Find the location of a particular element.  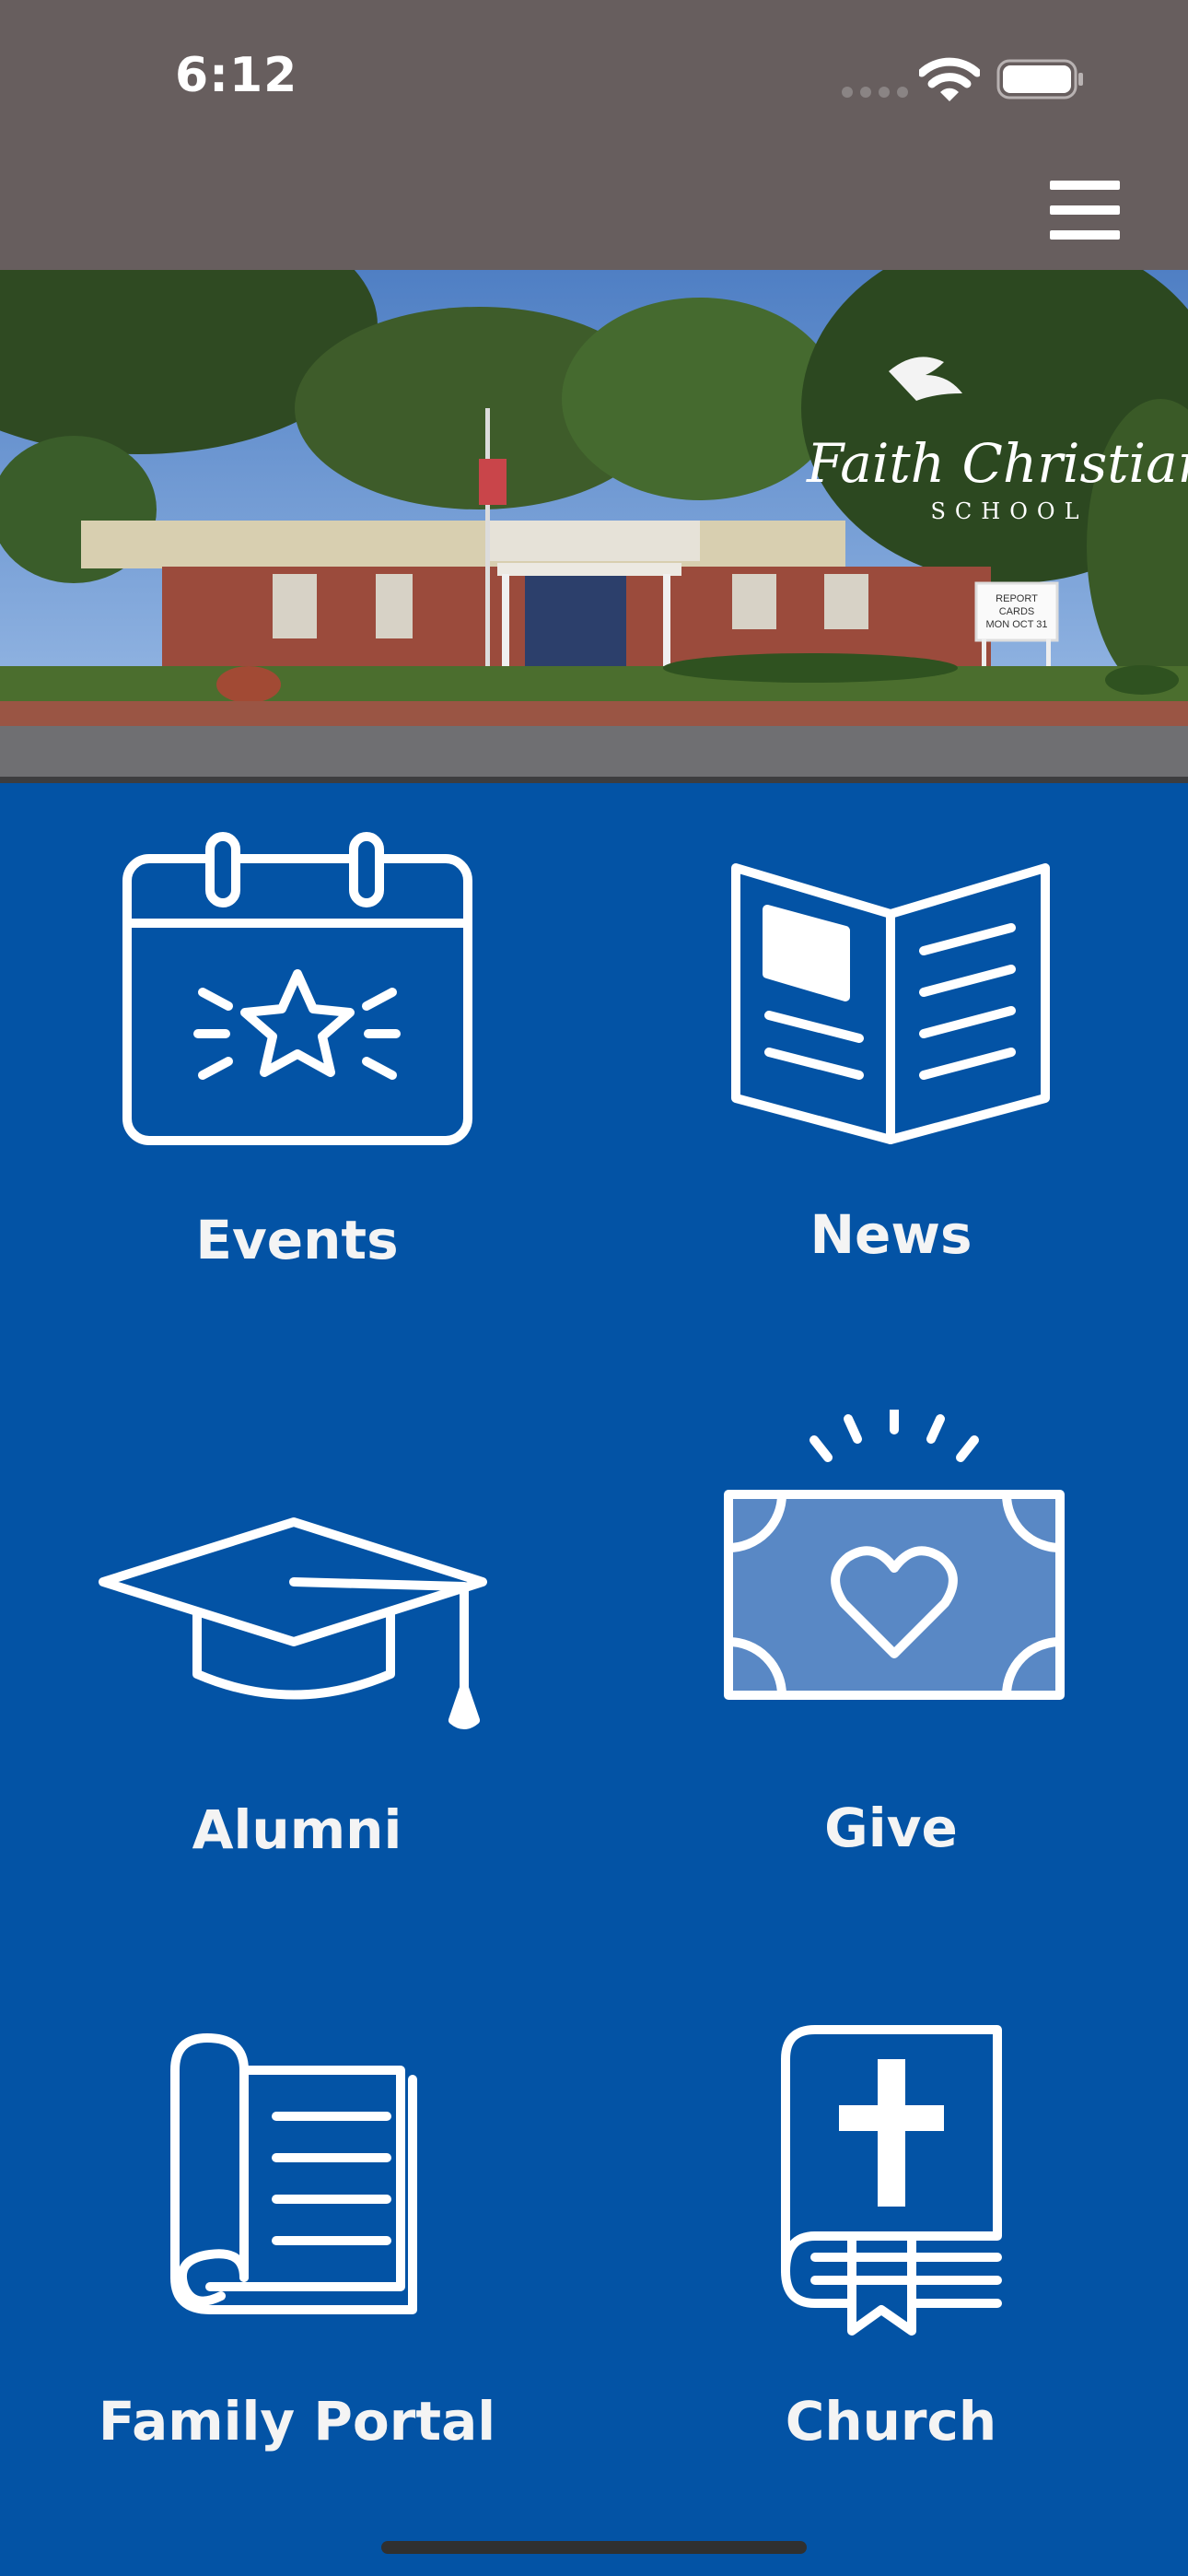

events-tile: Events is located at coordinates (297, 1078).